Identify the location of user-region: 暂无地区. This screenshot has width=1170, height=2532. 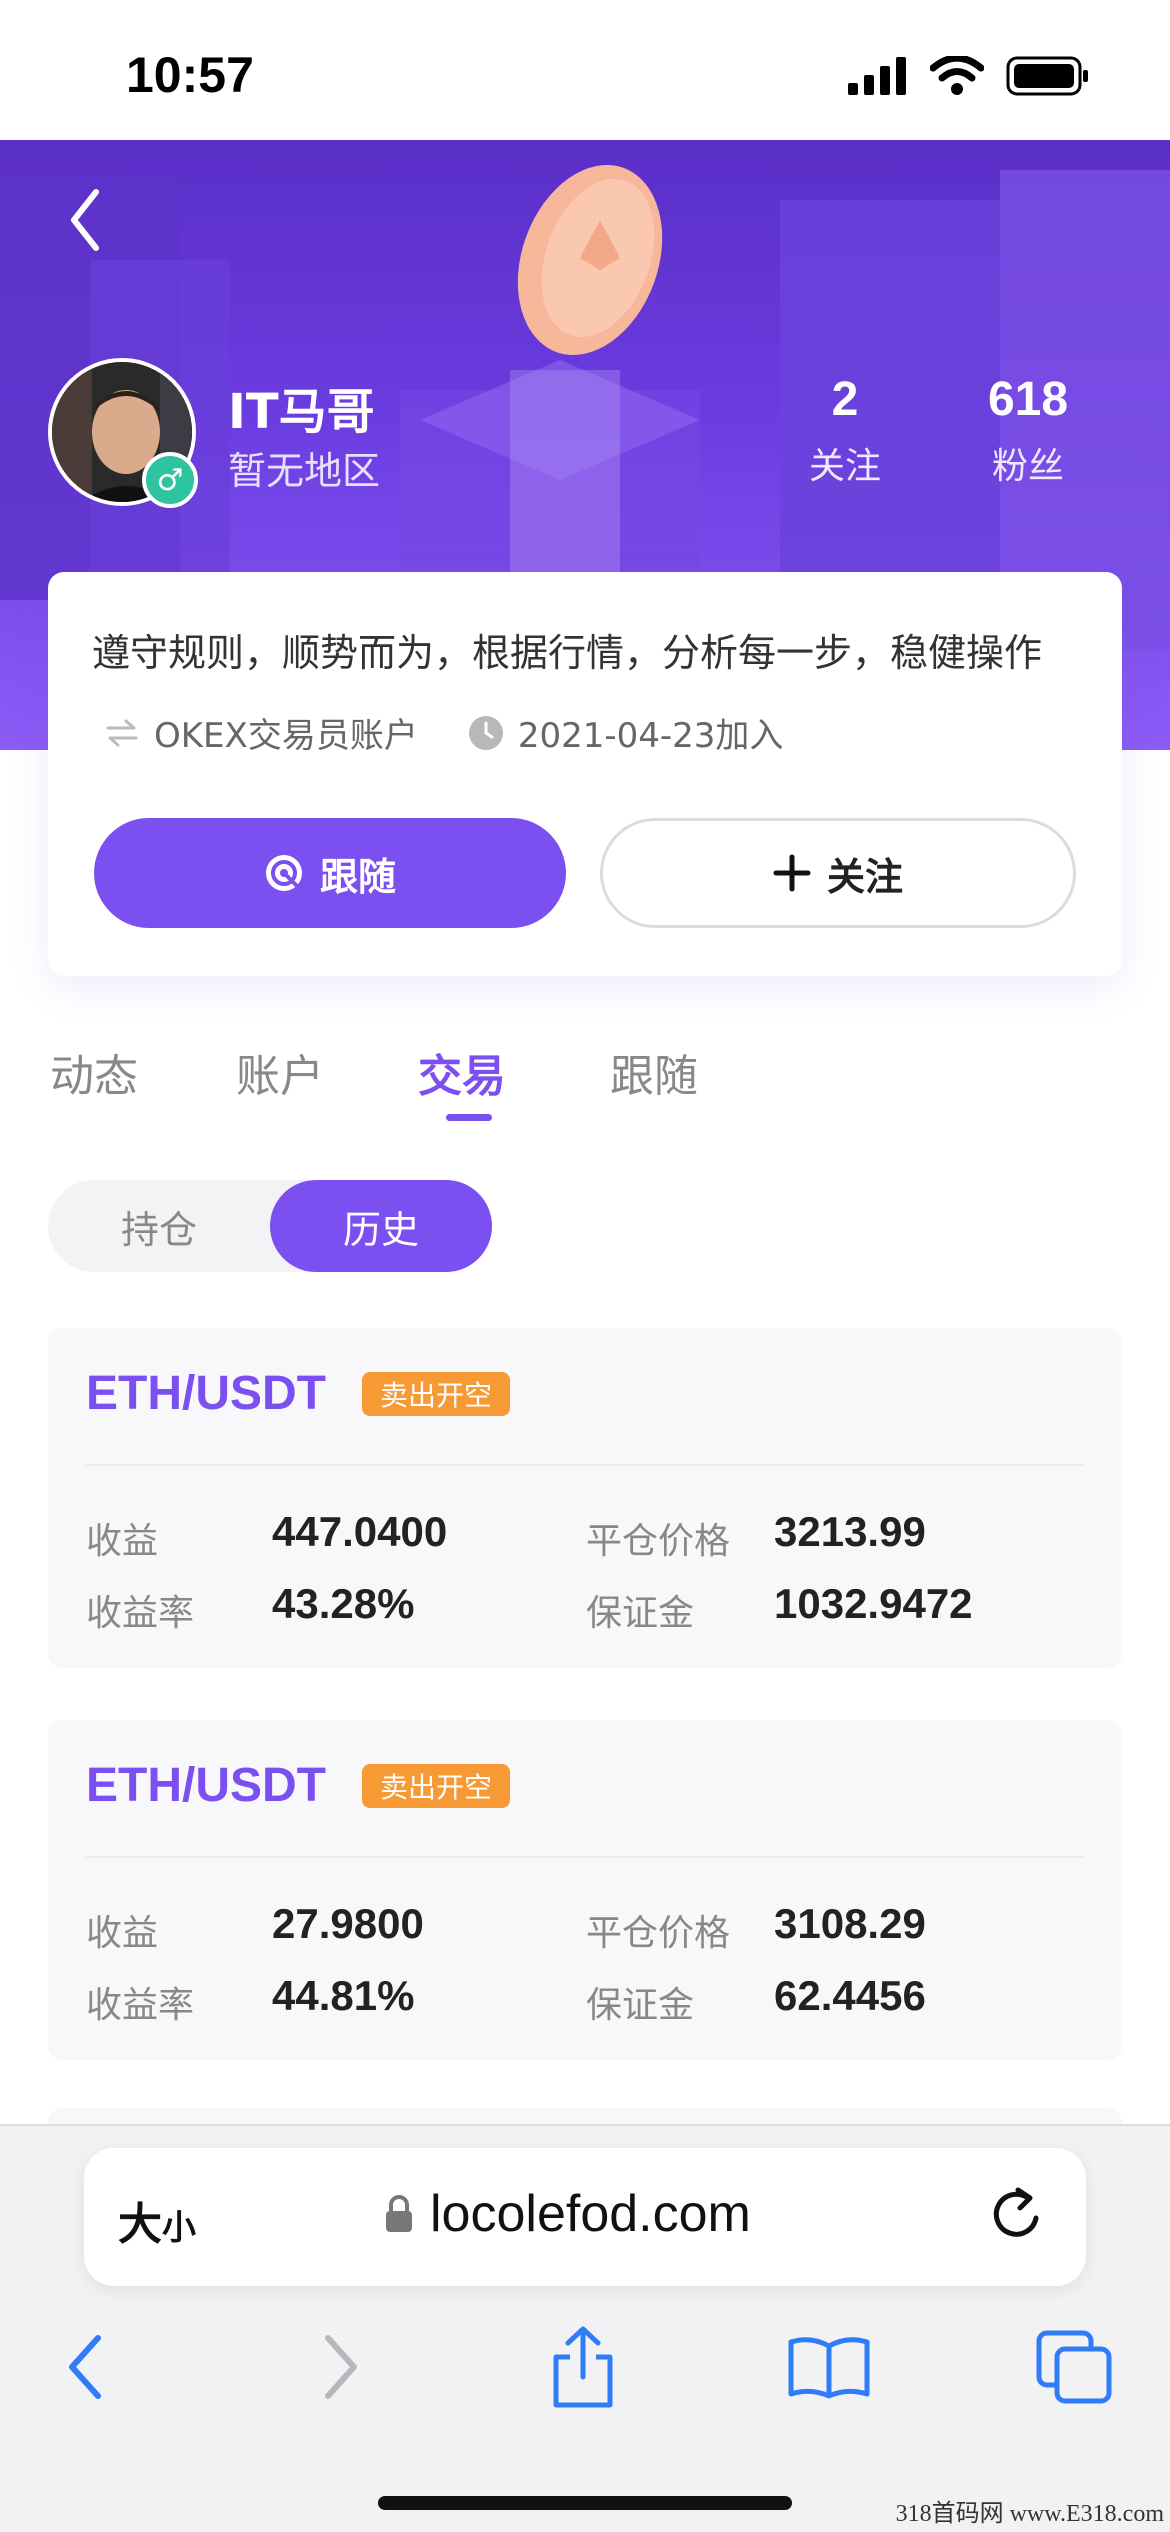
(304, 471).